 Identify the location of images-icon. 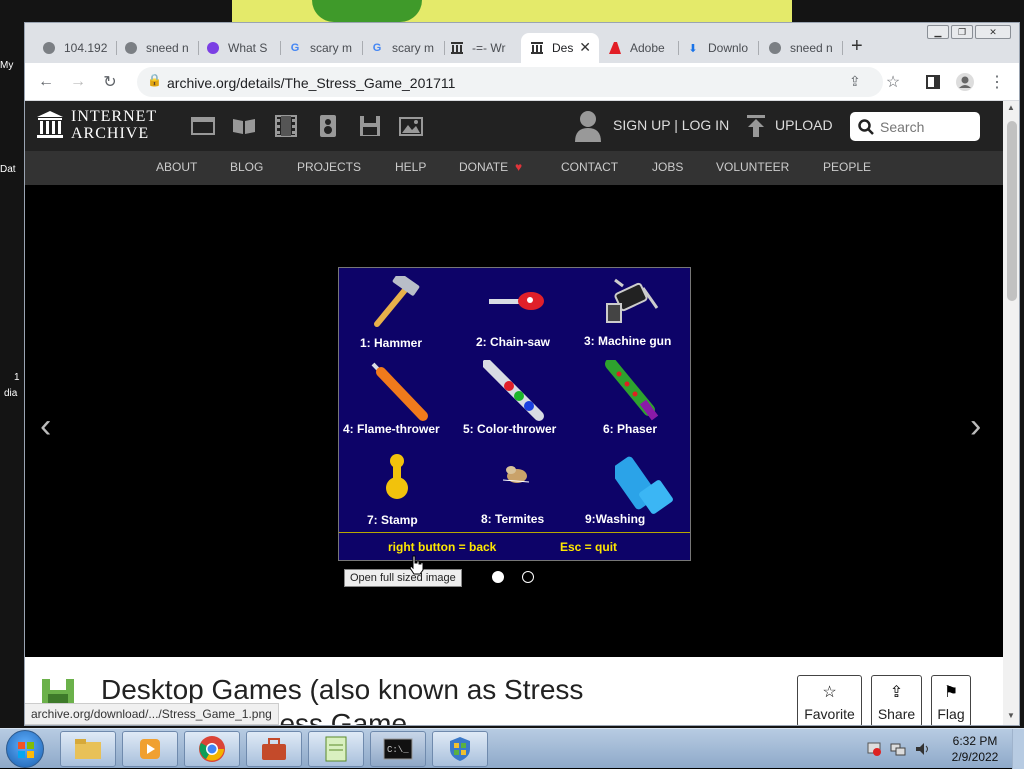
(412, 126).